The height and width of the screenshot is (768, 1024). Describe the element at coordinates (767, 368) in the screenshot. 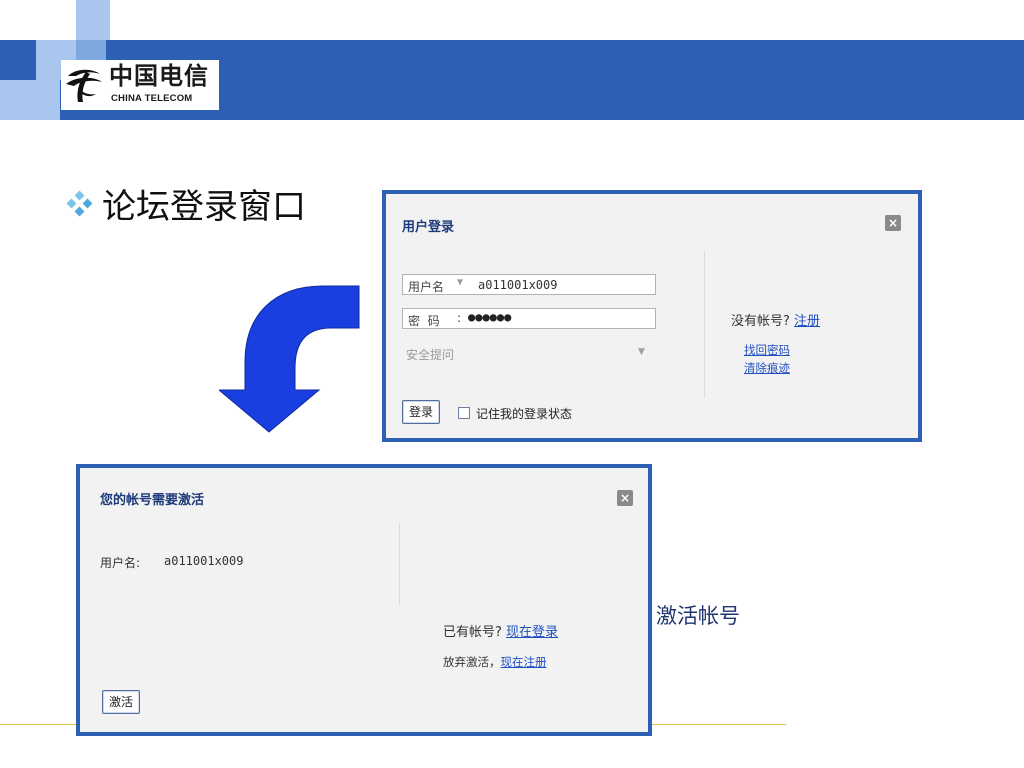

I see `clear-traces-link: 清除痕迹` at that location.